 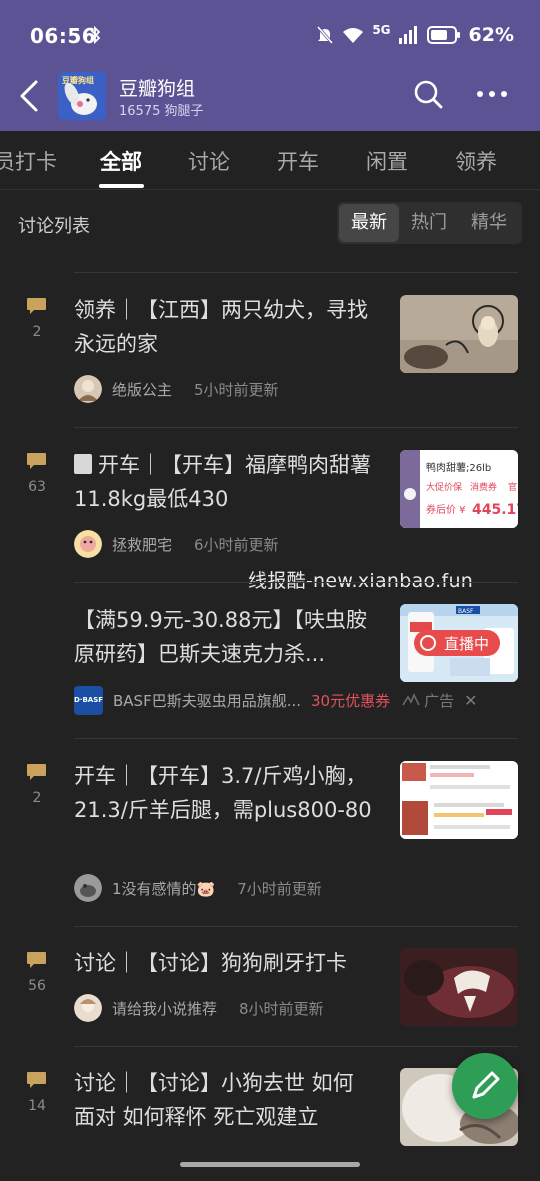 I want to click on post-time: 6小时前更新, so click(x=236, y=544).